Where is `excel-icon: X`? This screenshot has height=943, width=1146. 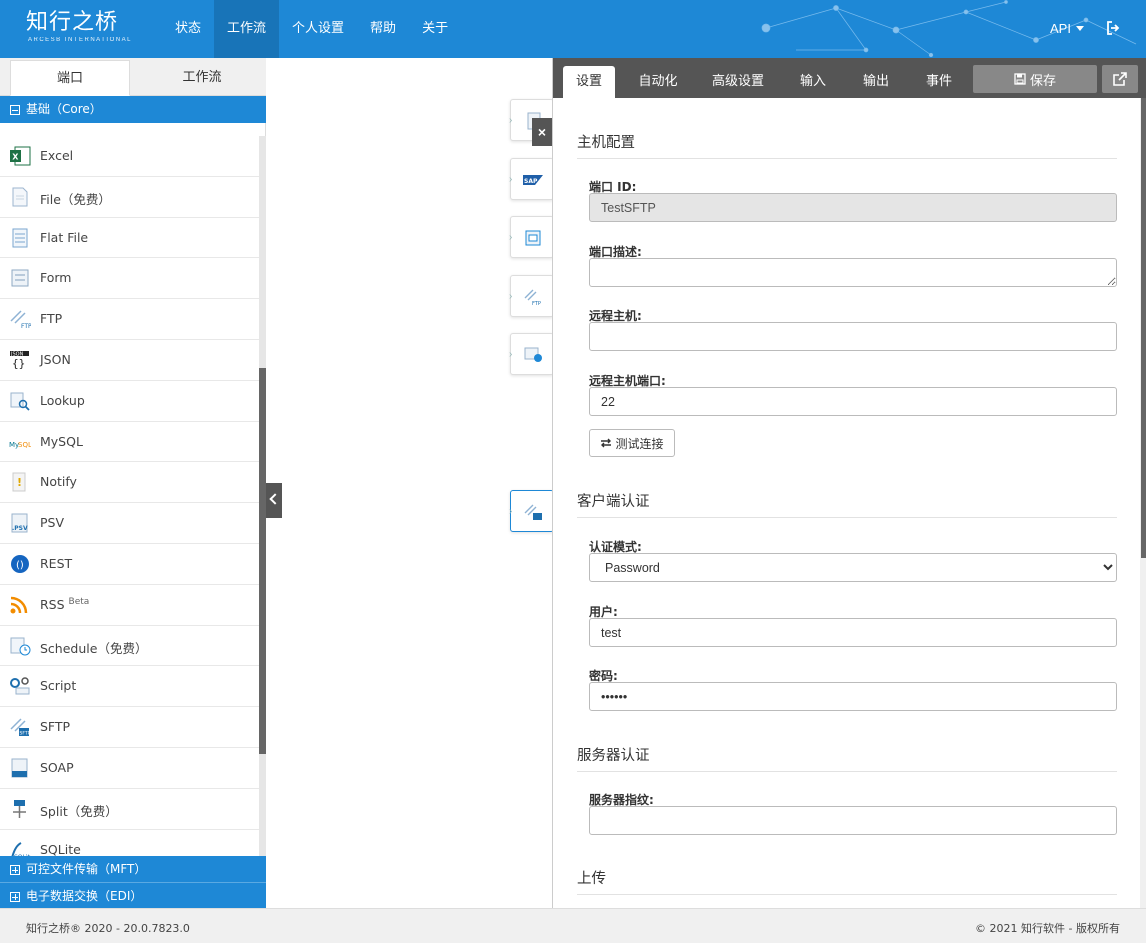
excel-icon: X is located at coordinates (20, 156).